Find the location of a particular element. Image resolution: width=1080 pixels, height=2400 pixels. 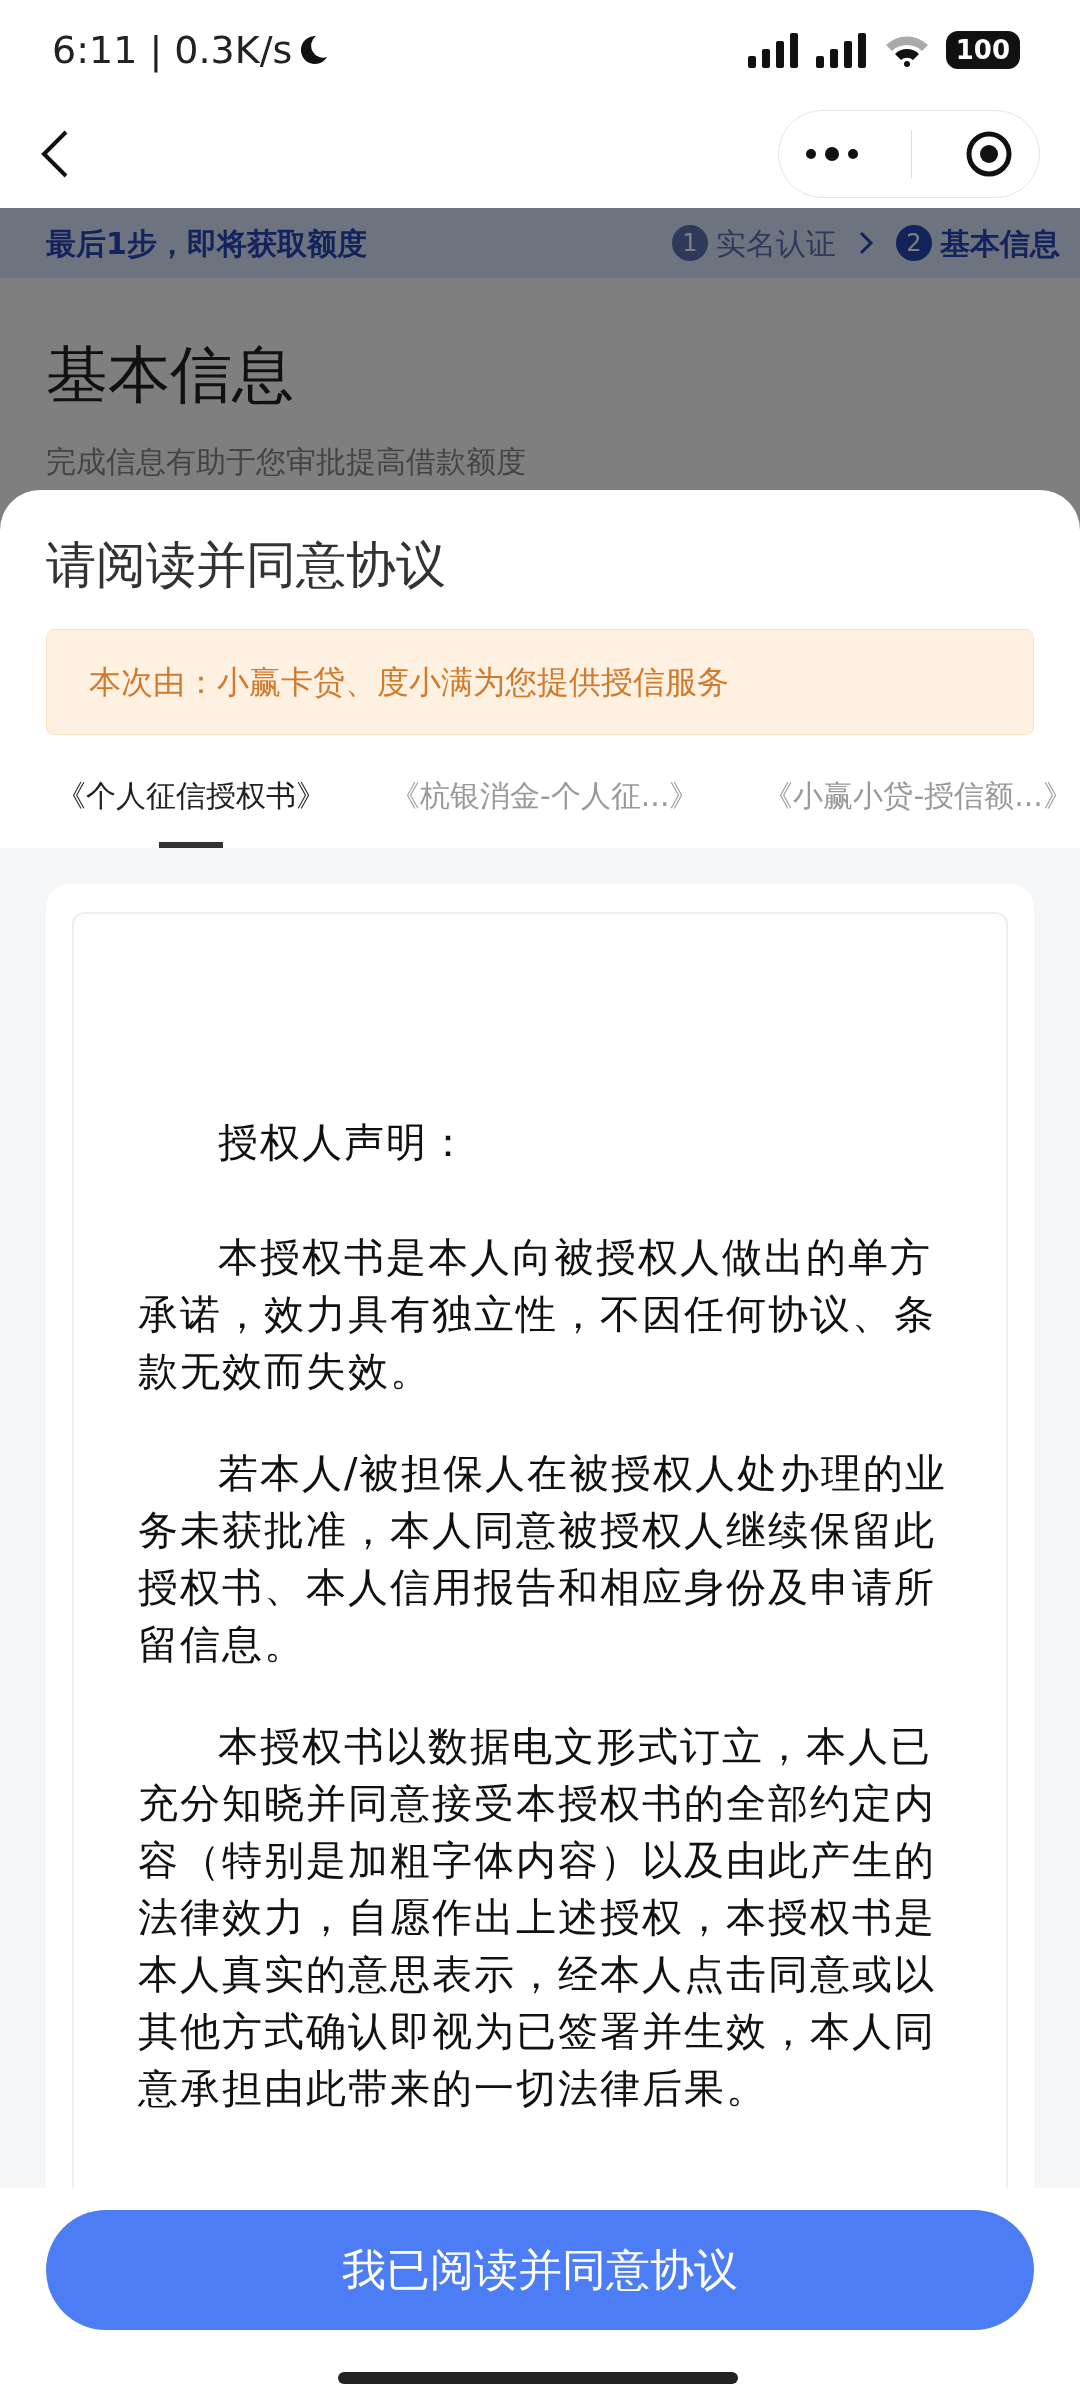

agreement-tab: 《个人征信授权书》 is located at coordinates (191, 806).